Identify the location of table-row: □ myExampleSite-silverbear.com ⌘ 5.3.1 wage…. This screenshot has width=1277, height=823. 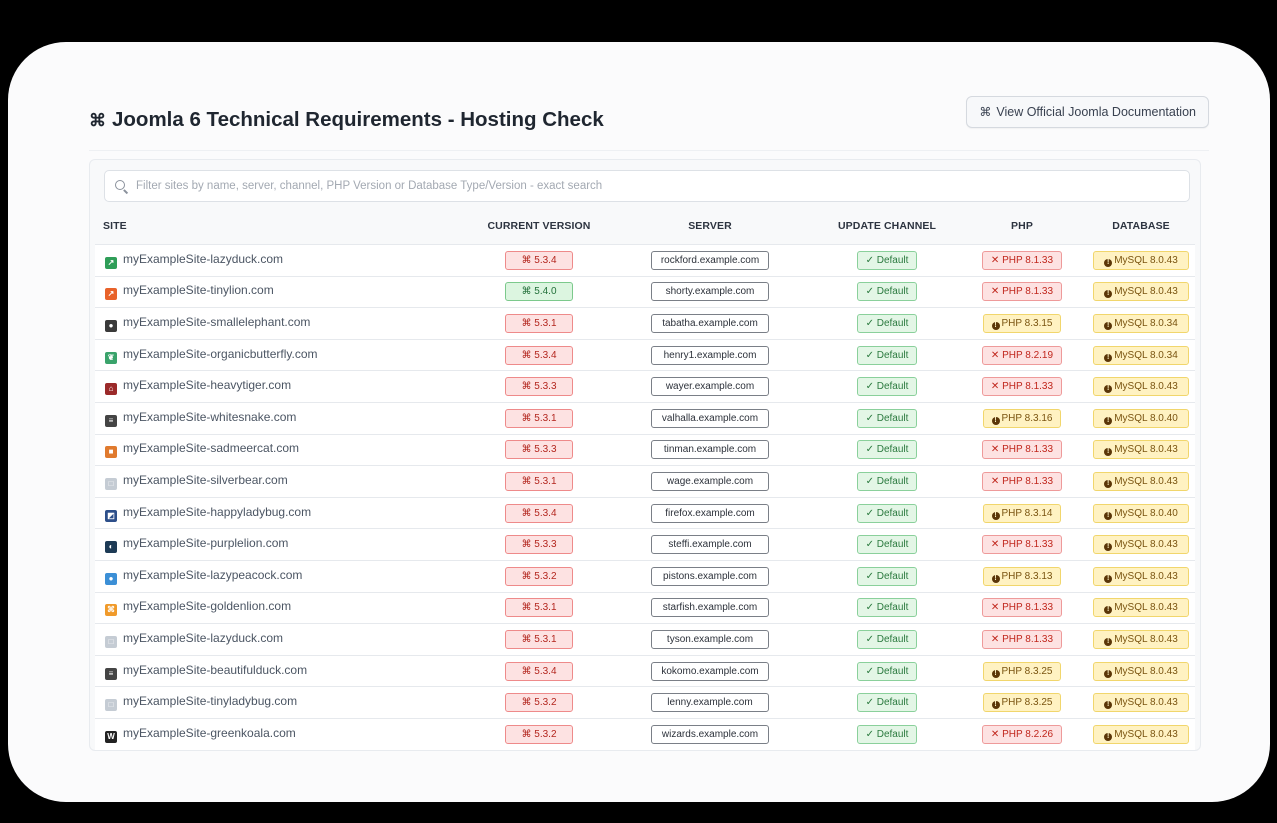
(645, 481).